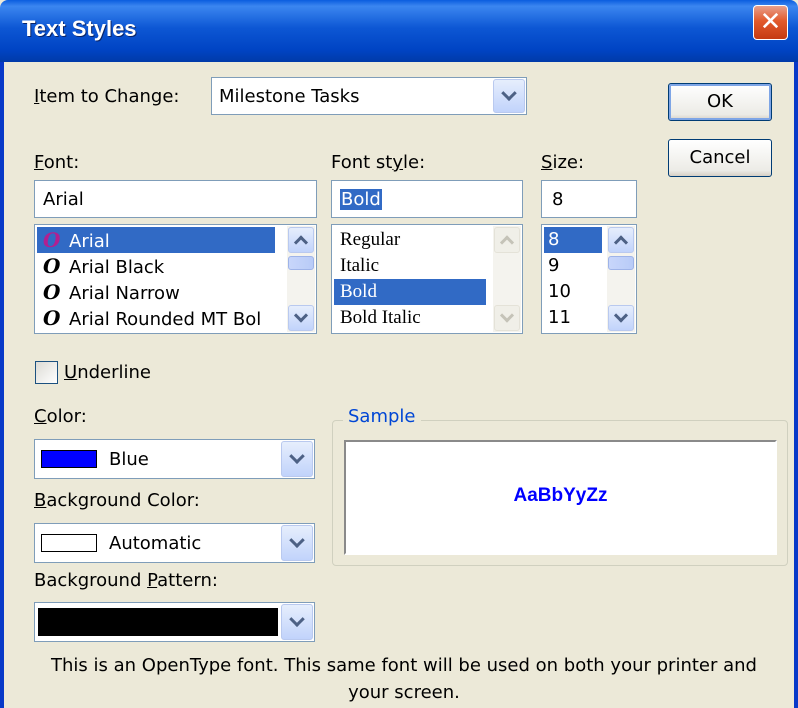 The width and height of the screenshot is (798, 708). I want to click on font-style-list-item: Bold, so click(410, 292).